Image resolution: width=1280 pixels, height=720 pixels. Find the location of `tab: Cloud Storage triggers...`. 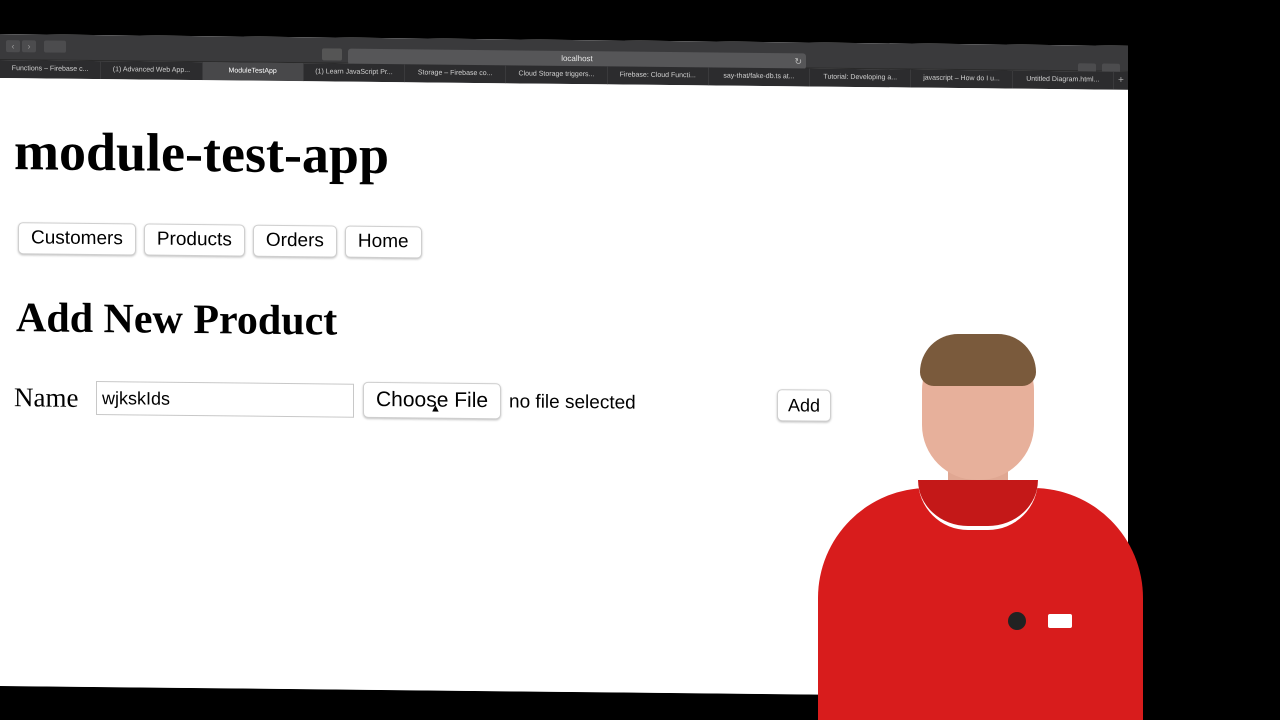

tab: Cloud Storage triggers... is located at coordinates (557, 75).